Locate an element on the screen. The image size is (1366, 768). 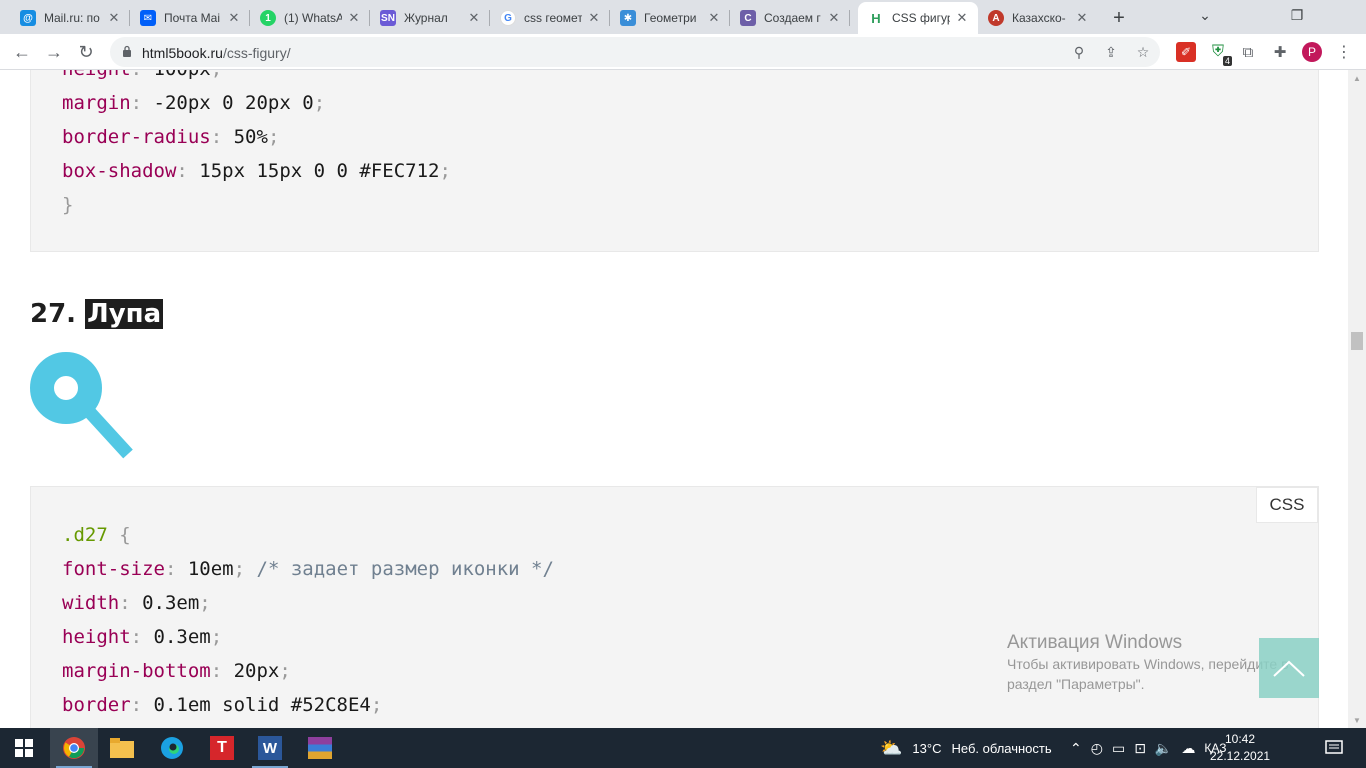
code-line: margin: -20px 0 20px 0; is located at coordinates (194, 103).